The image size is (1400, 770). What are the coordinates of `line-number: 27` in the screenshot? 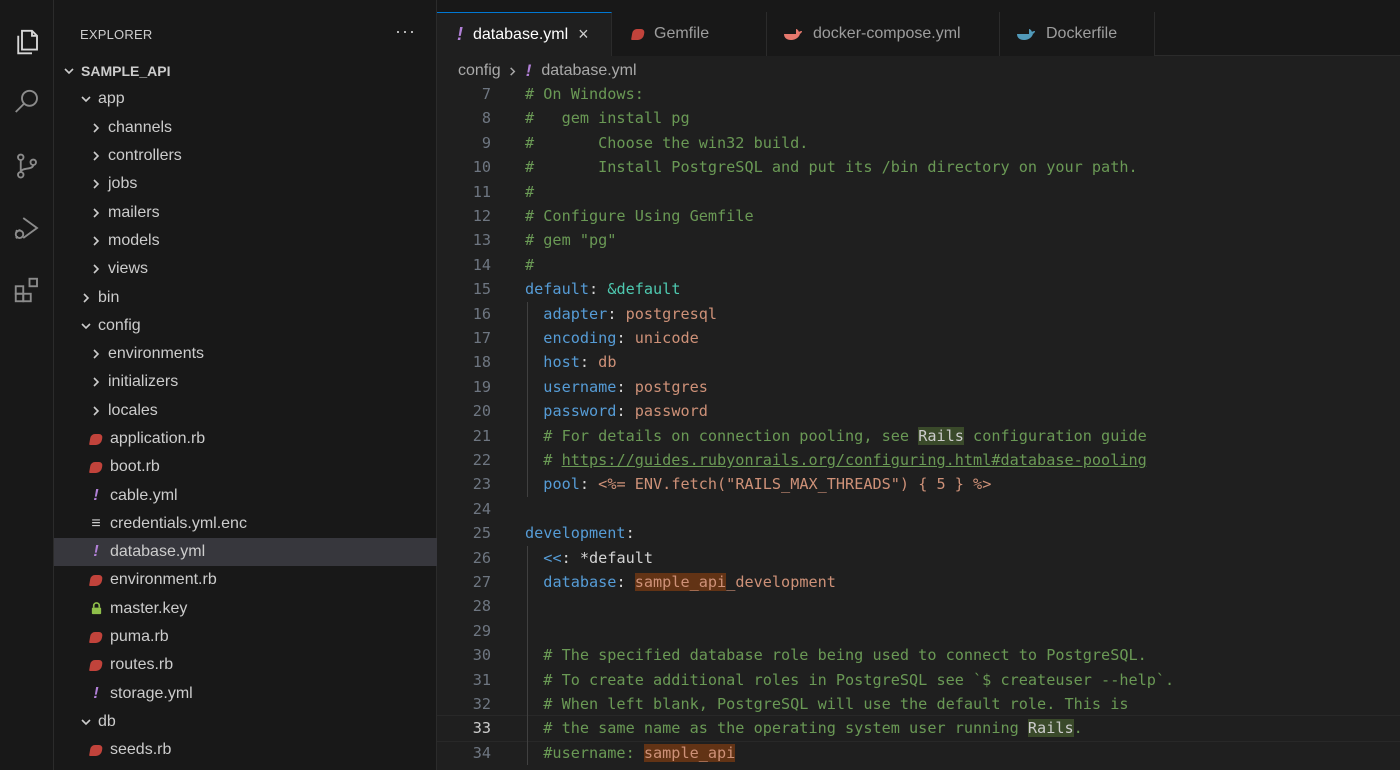 It's located at (481, 582).